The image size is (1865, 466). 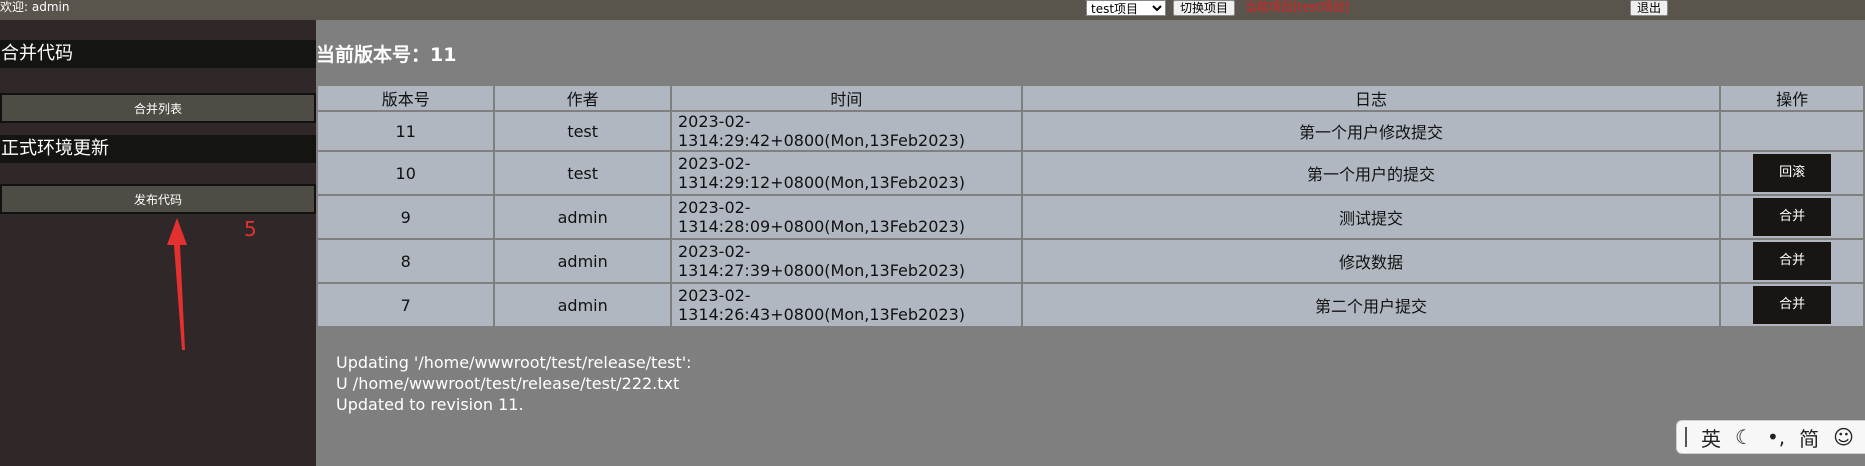 I want to click on annotation-arrow-icon, so click(x=177, y=284).